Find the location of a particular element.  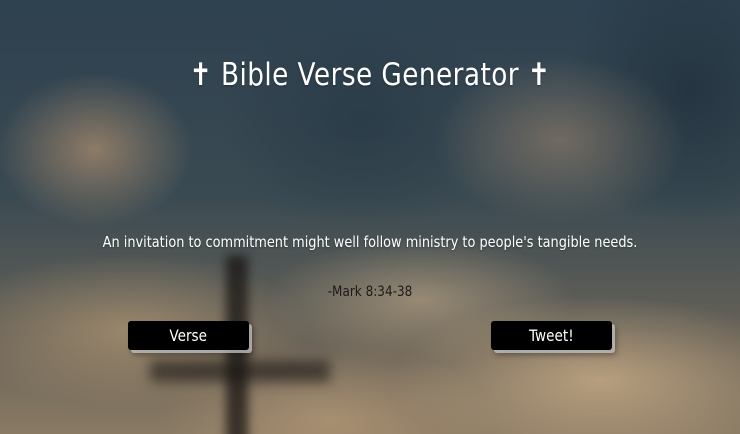

new-verse-button: Verse is located at coordinates (188, 335).